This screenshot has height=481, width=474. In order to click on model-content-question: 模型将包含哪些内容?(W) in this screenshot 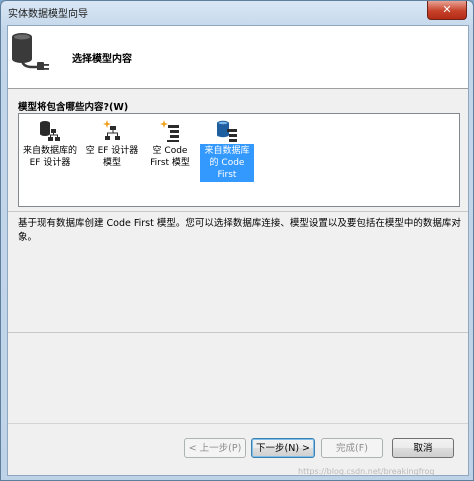, I will do `click(73, 107)`.